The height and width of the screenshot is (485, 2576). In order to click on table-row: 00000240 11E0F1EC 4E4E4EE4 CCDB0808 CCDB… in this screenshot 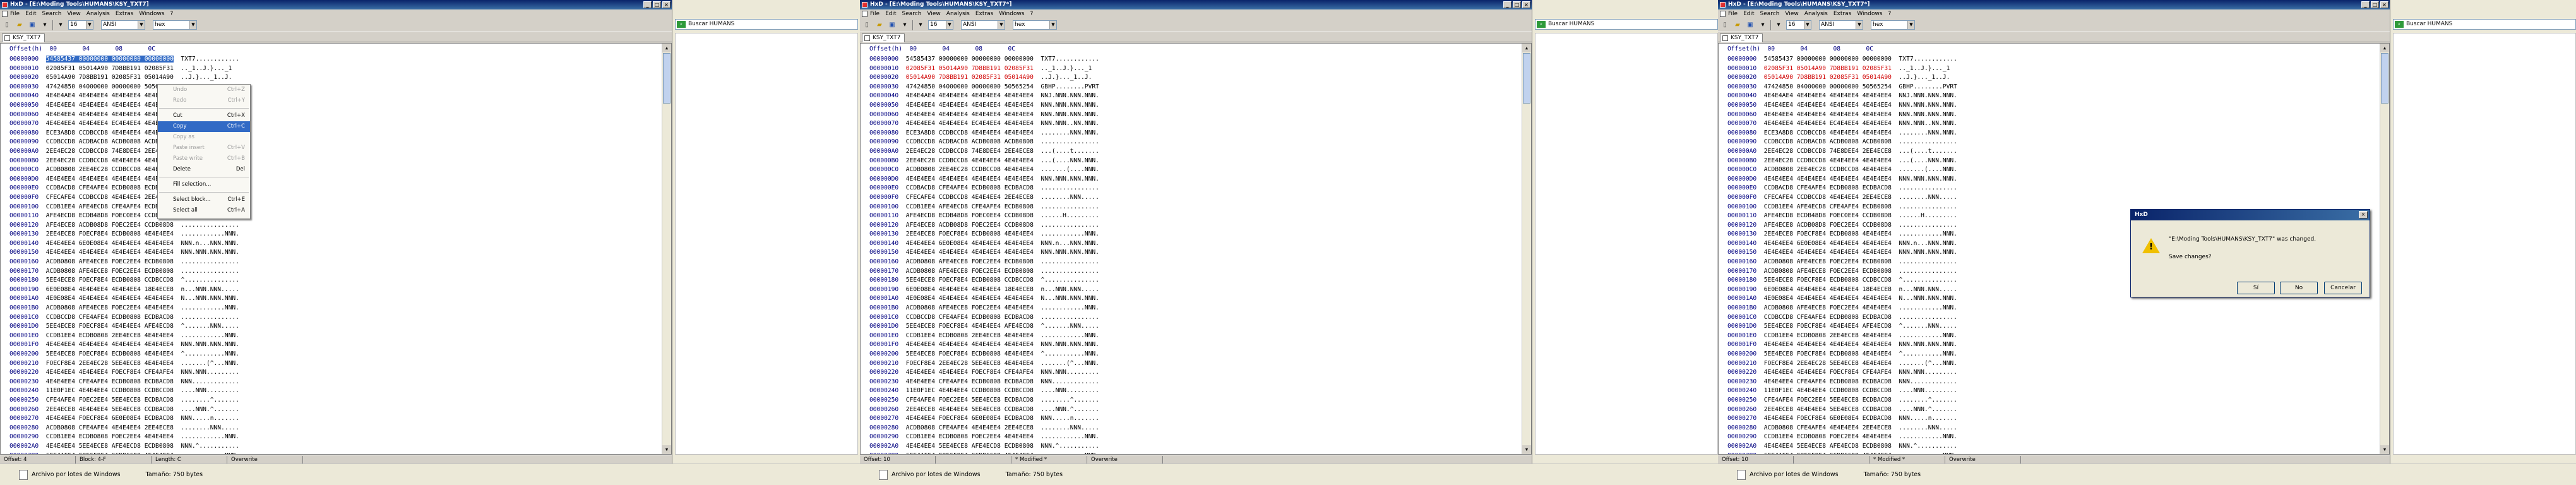, I will do `click(1838, 391)`.